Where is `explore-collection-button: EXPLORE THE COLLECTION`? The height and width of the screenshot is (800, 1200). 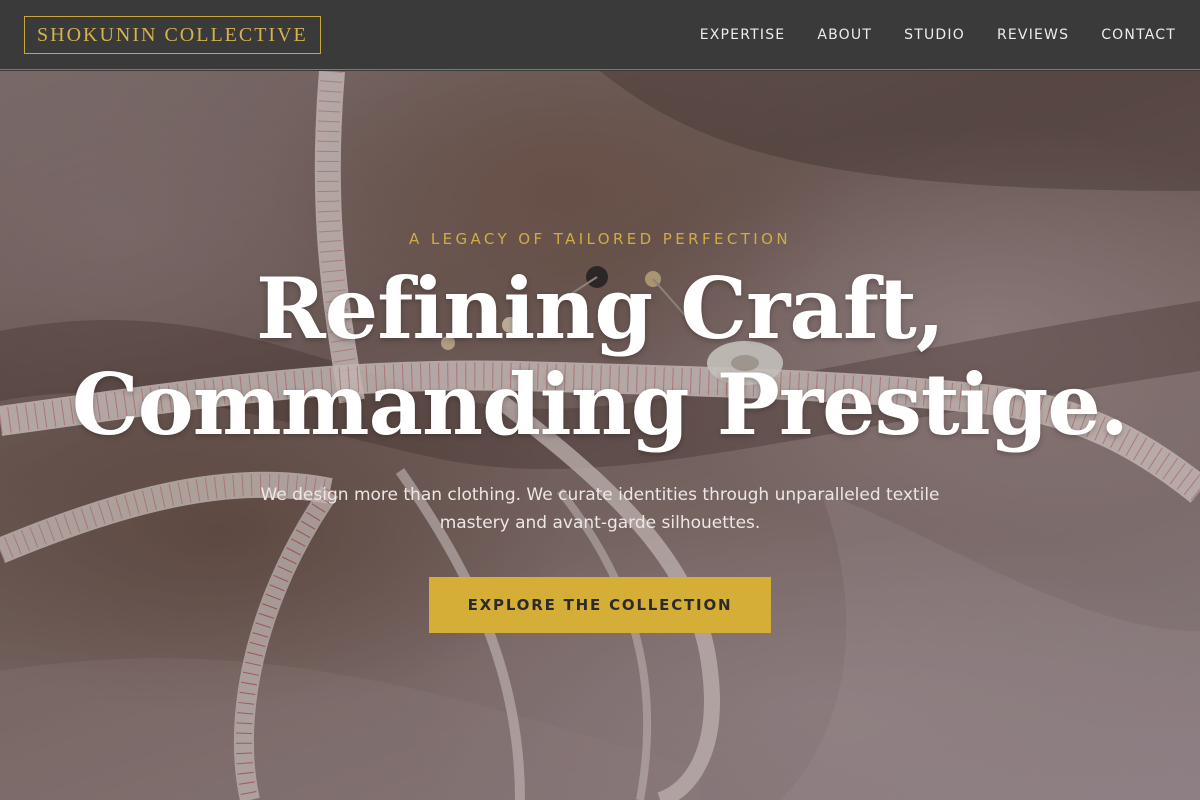
explore-collection-button: EXPLORE THE COLLECTION is located at coordinates (600, 605).